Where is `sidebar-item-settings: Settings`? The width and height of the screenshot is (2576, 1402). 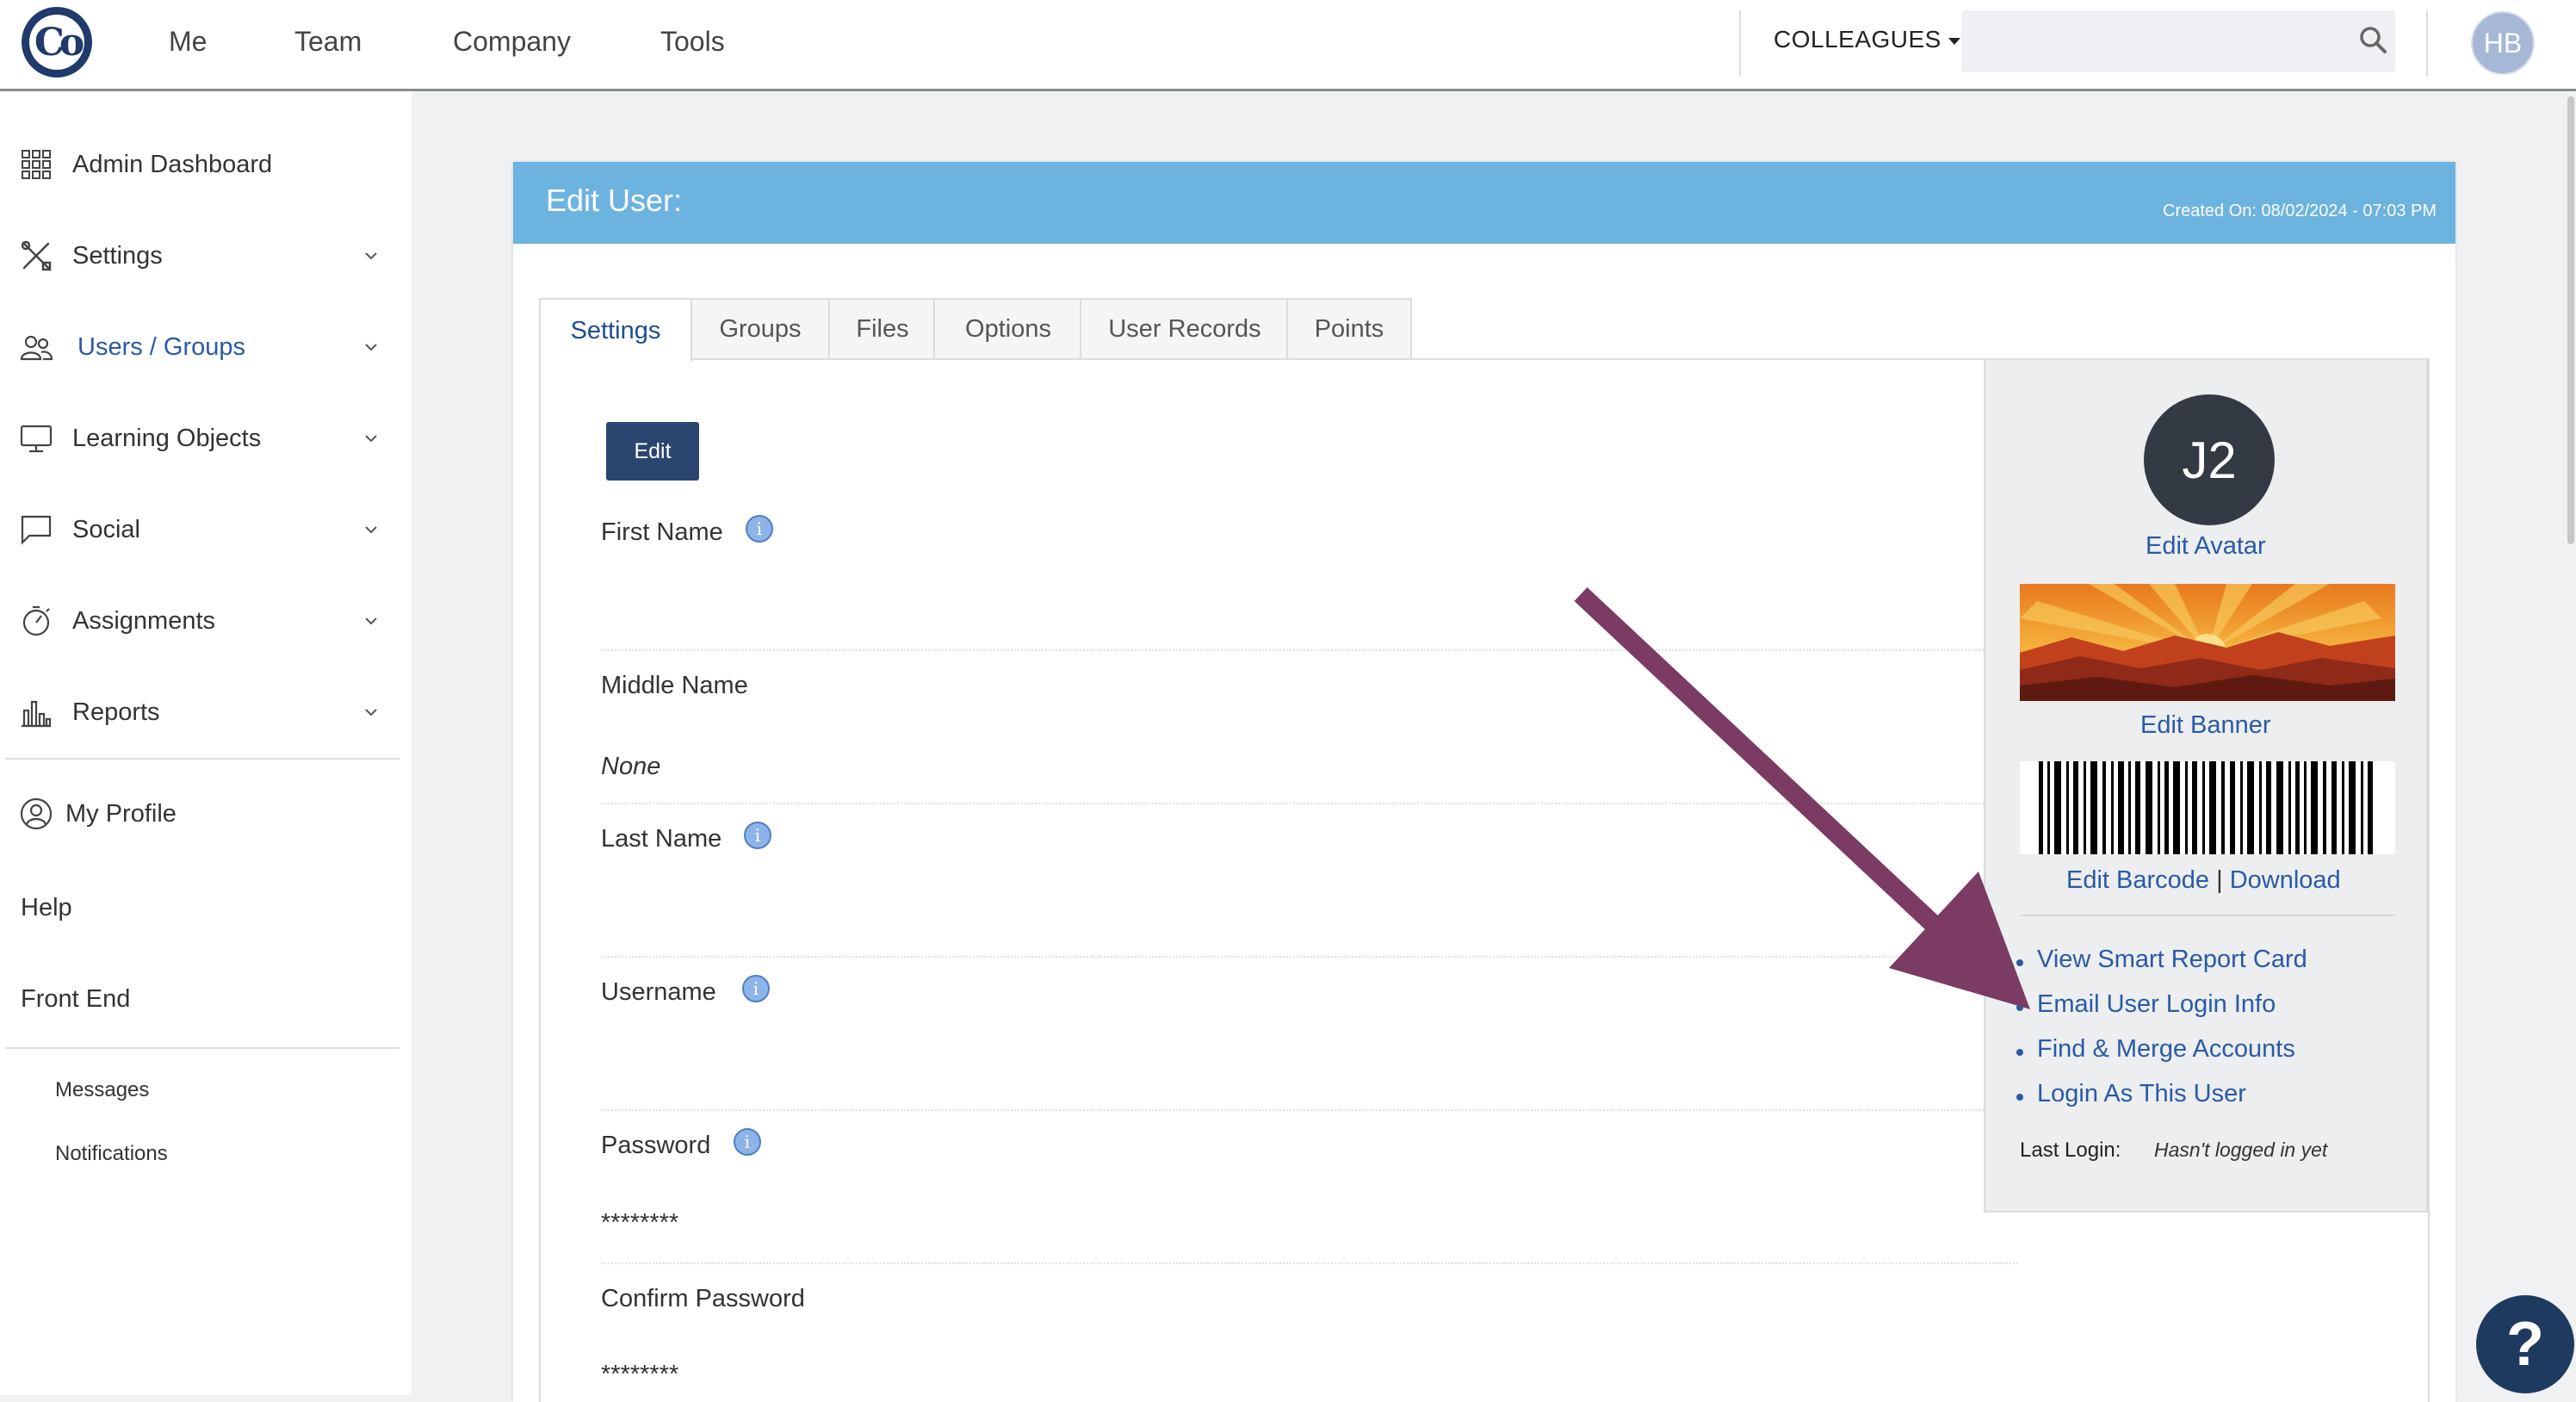 sidebar-item-settings: Settings is located at coordinates (202, 256).